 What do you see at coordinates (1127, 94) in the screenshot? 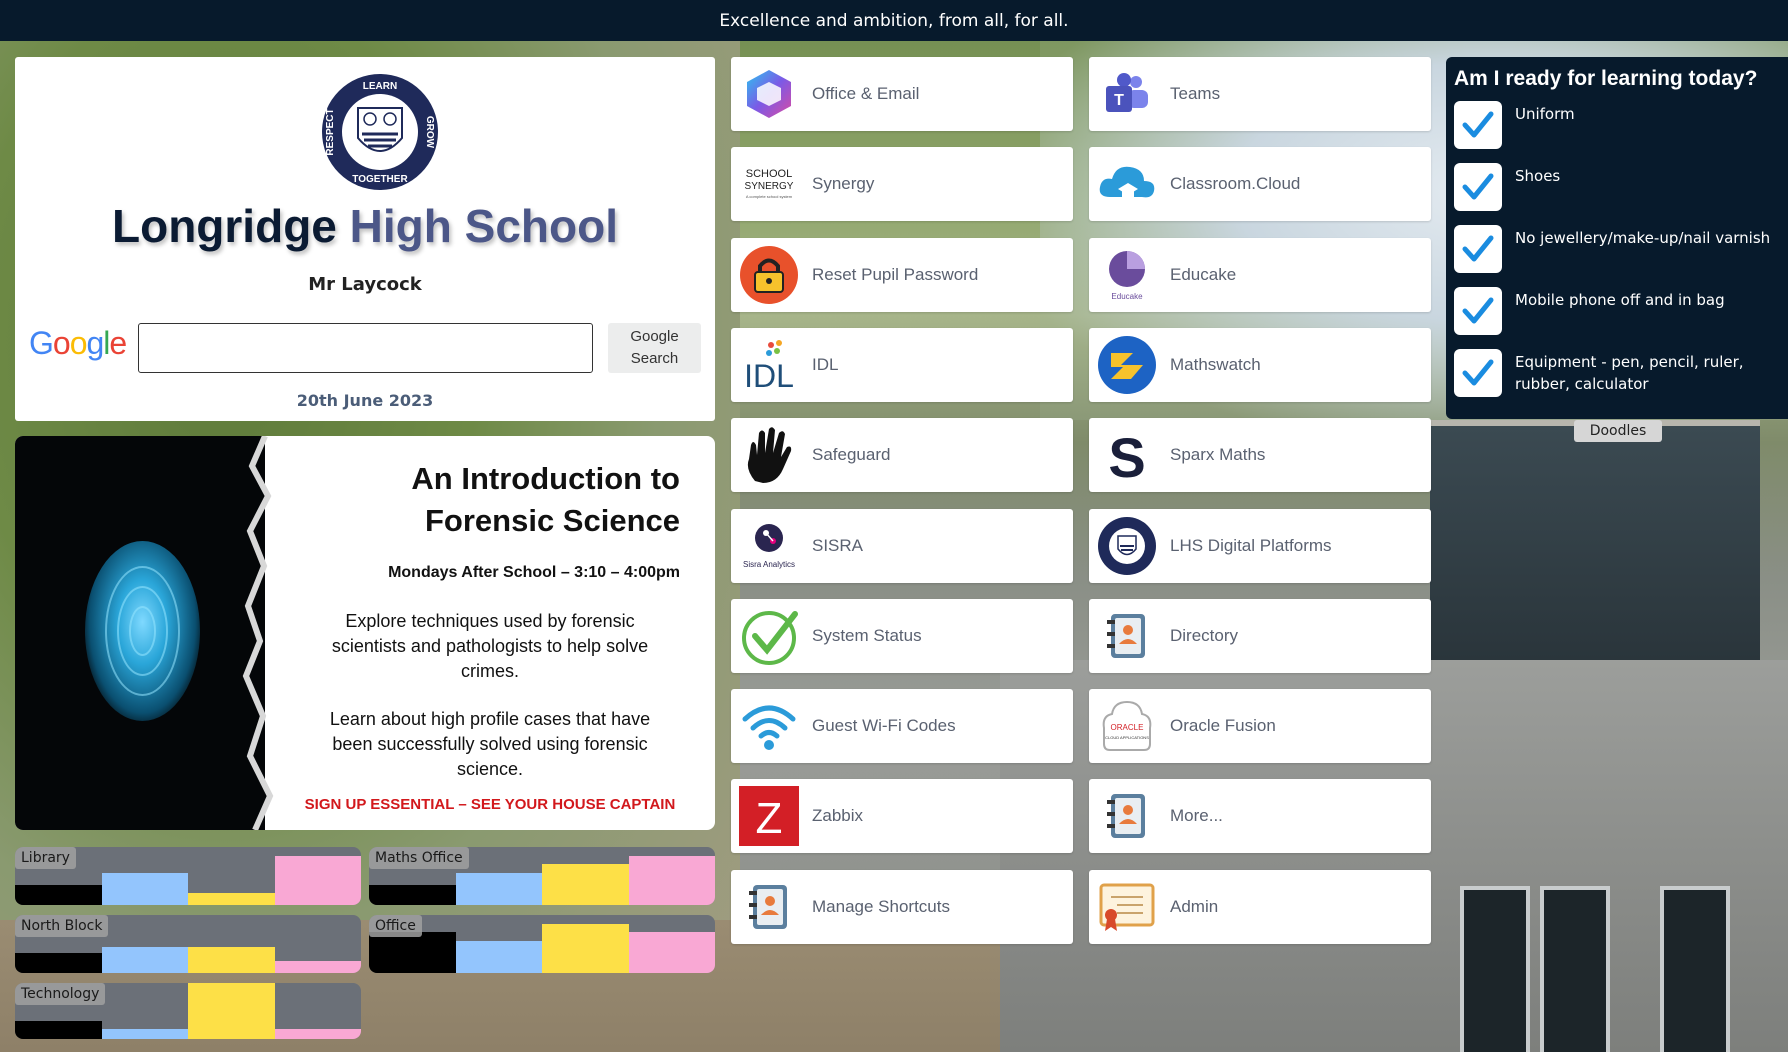
I see `teams-icon: T` at bounding box center [1127, 94].